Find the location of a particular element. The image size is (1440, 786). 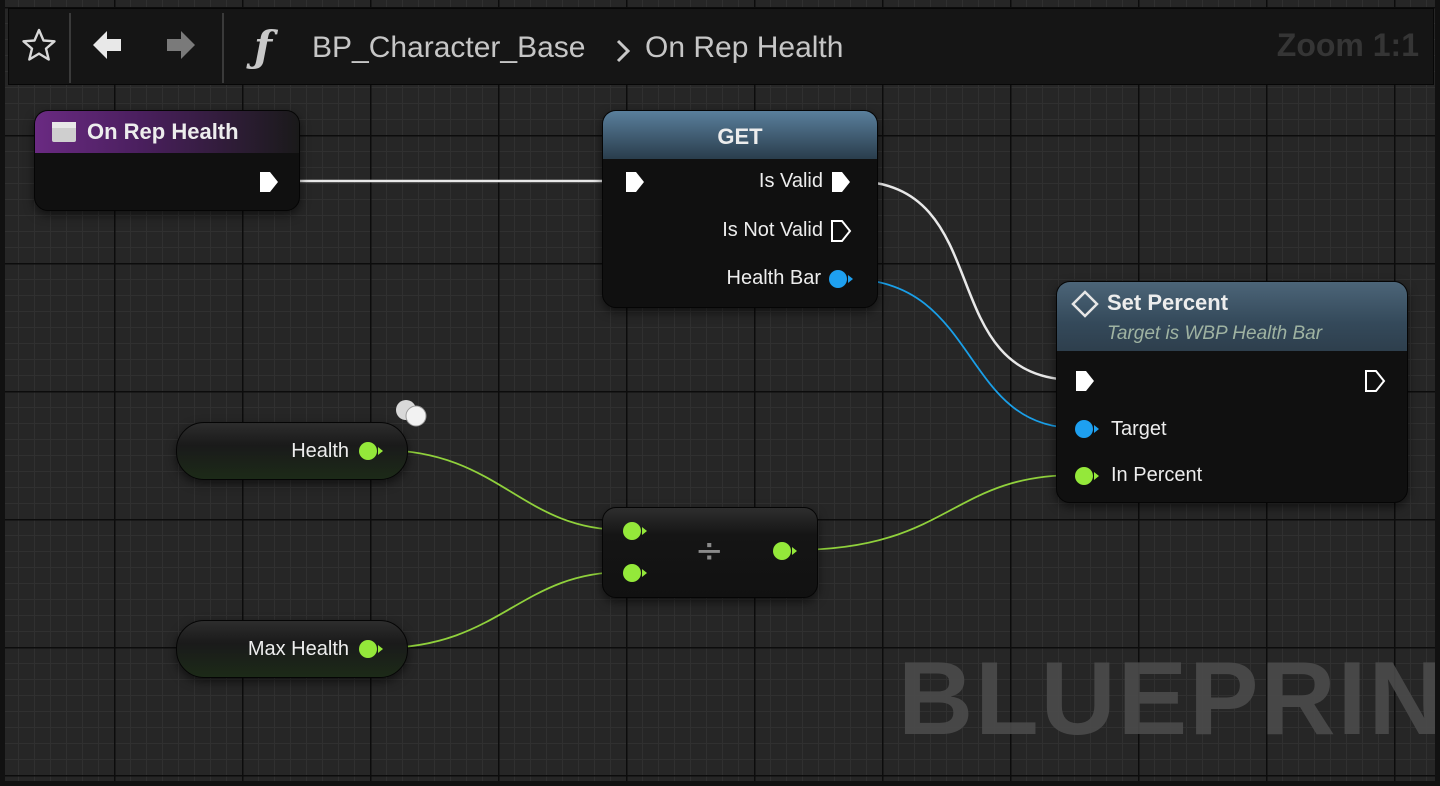

object-out-health-bar-pin is located at coordinates (841, 279).